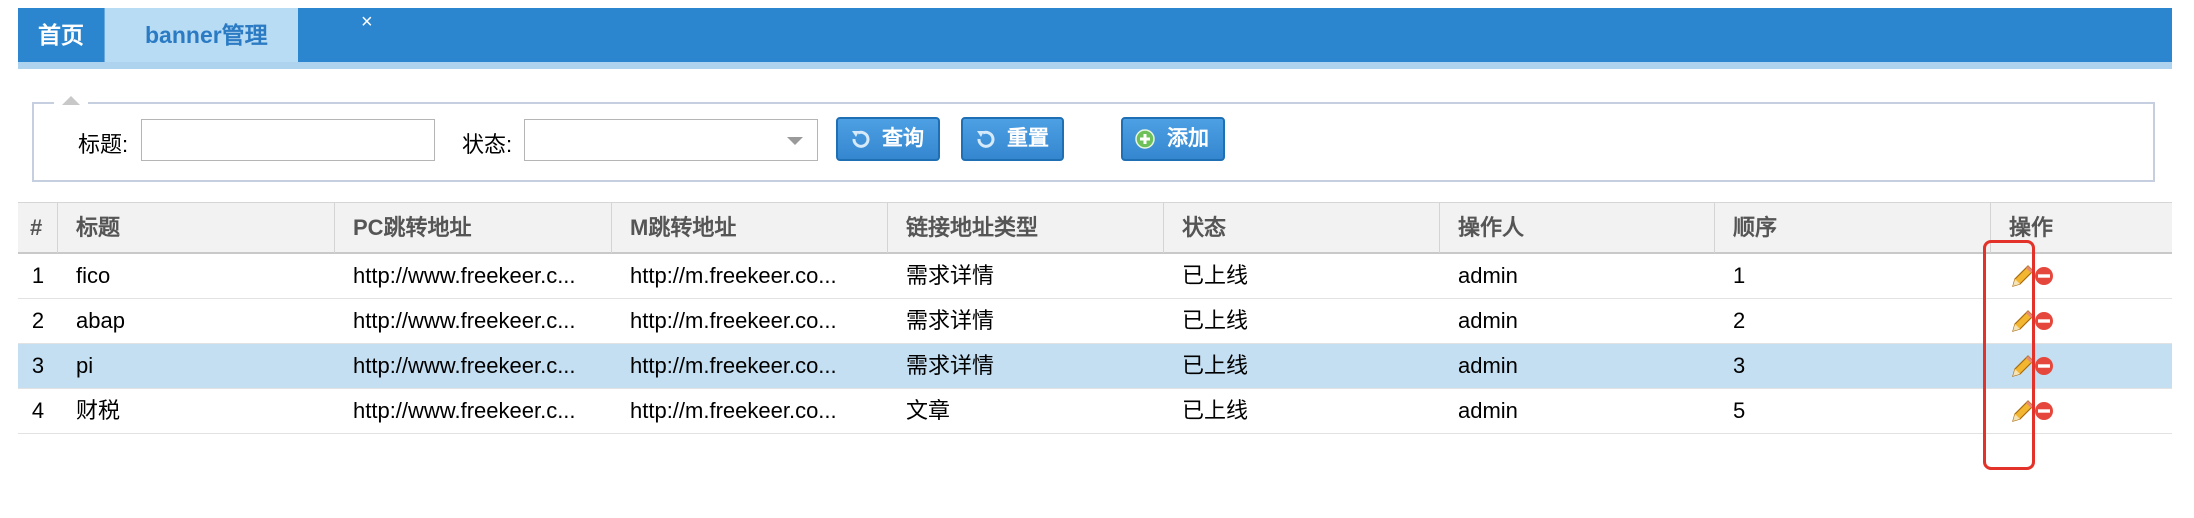 The width and height of the screenshot is (2194, 518). Describe the element at coordinates (473, 228) in the screenshot. I see `col-header-pc-url: PC跳转地址` at that location.